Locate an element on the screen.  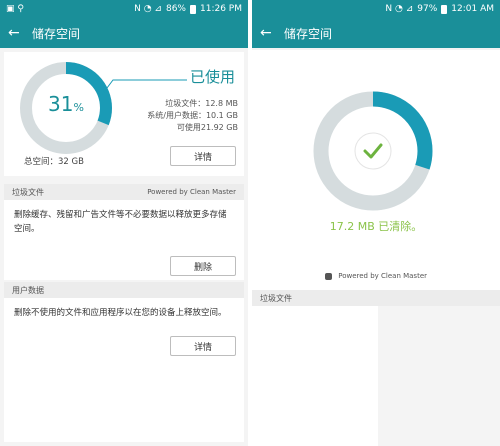
usage-details-button: 详情 is located at coordinates (203, 156).